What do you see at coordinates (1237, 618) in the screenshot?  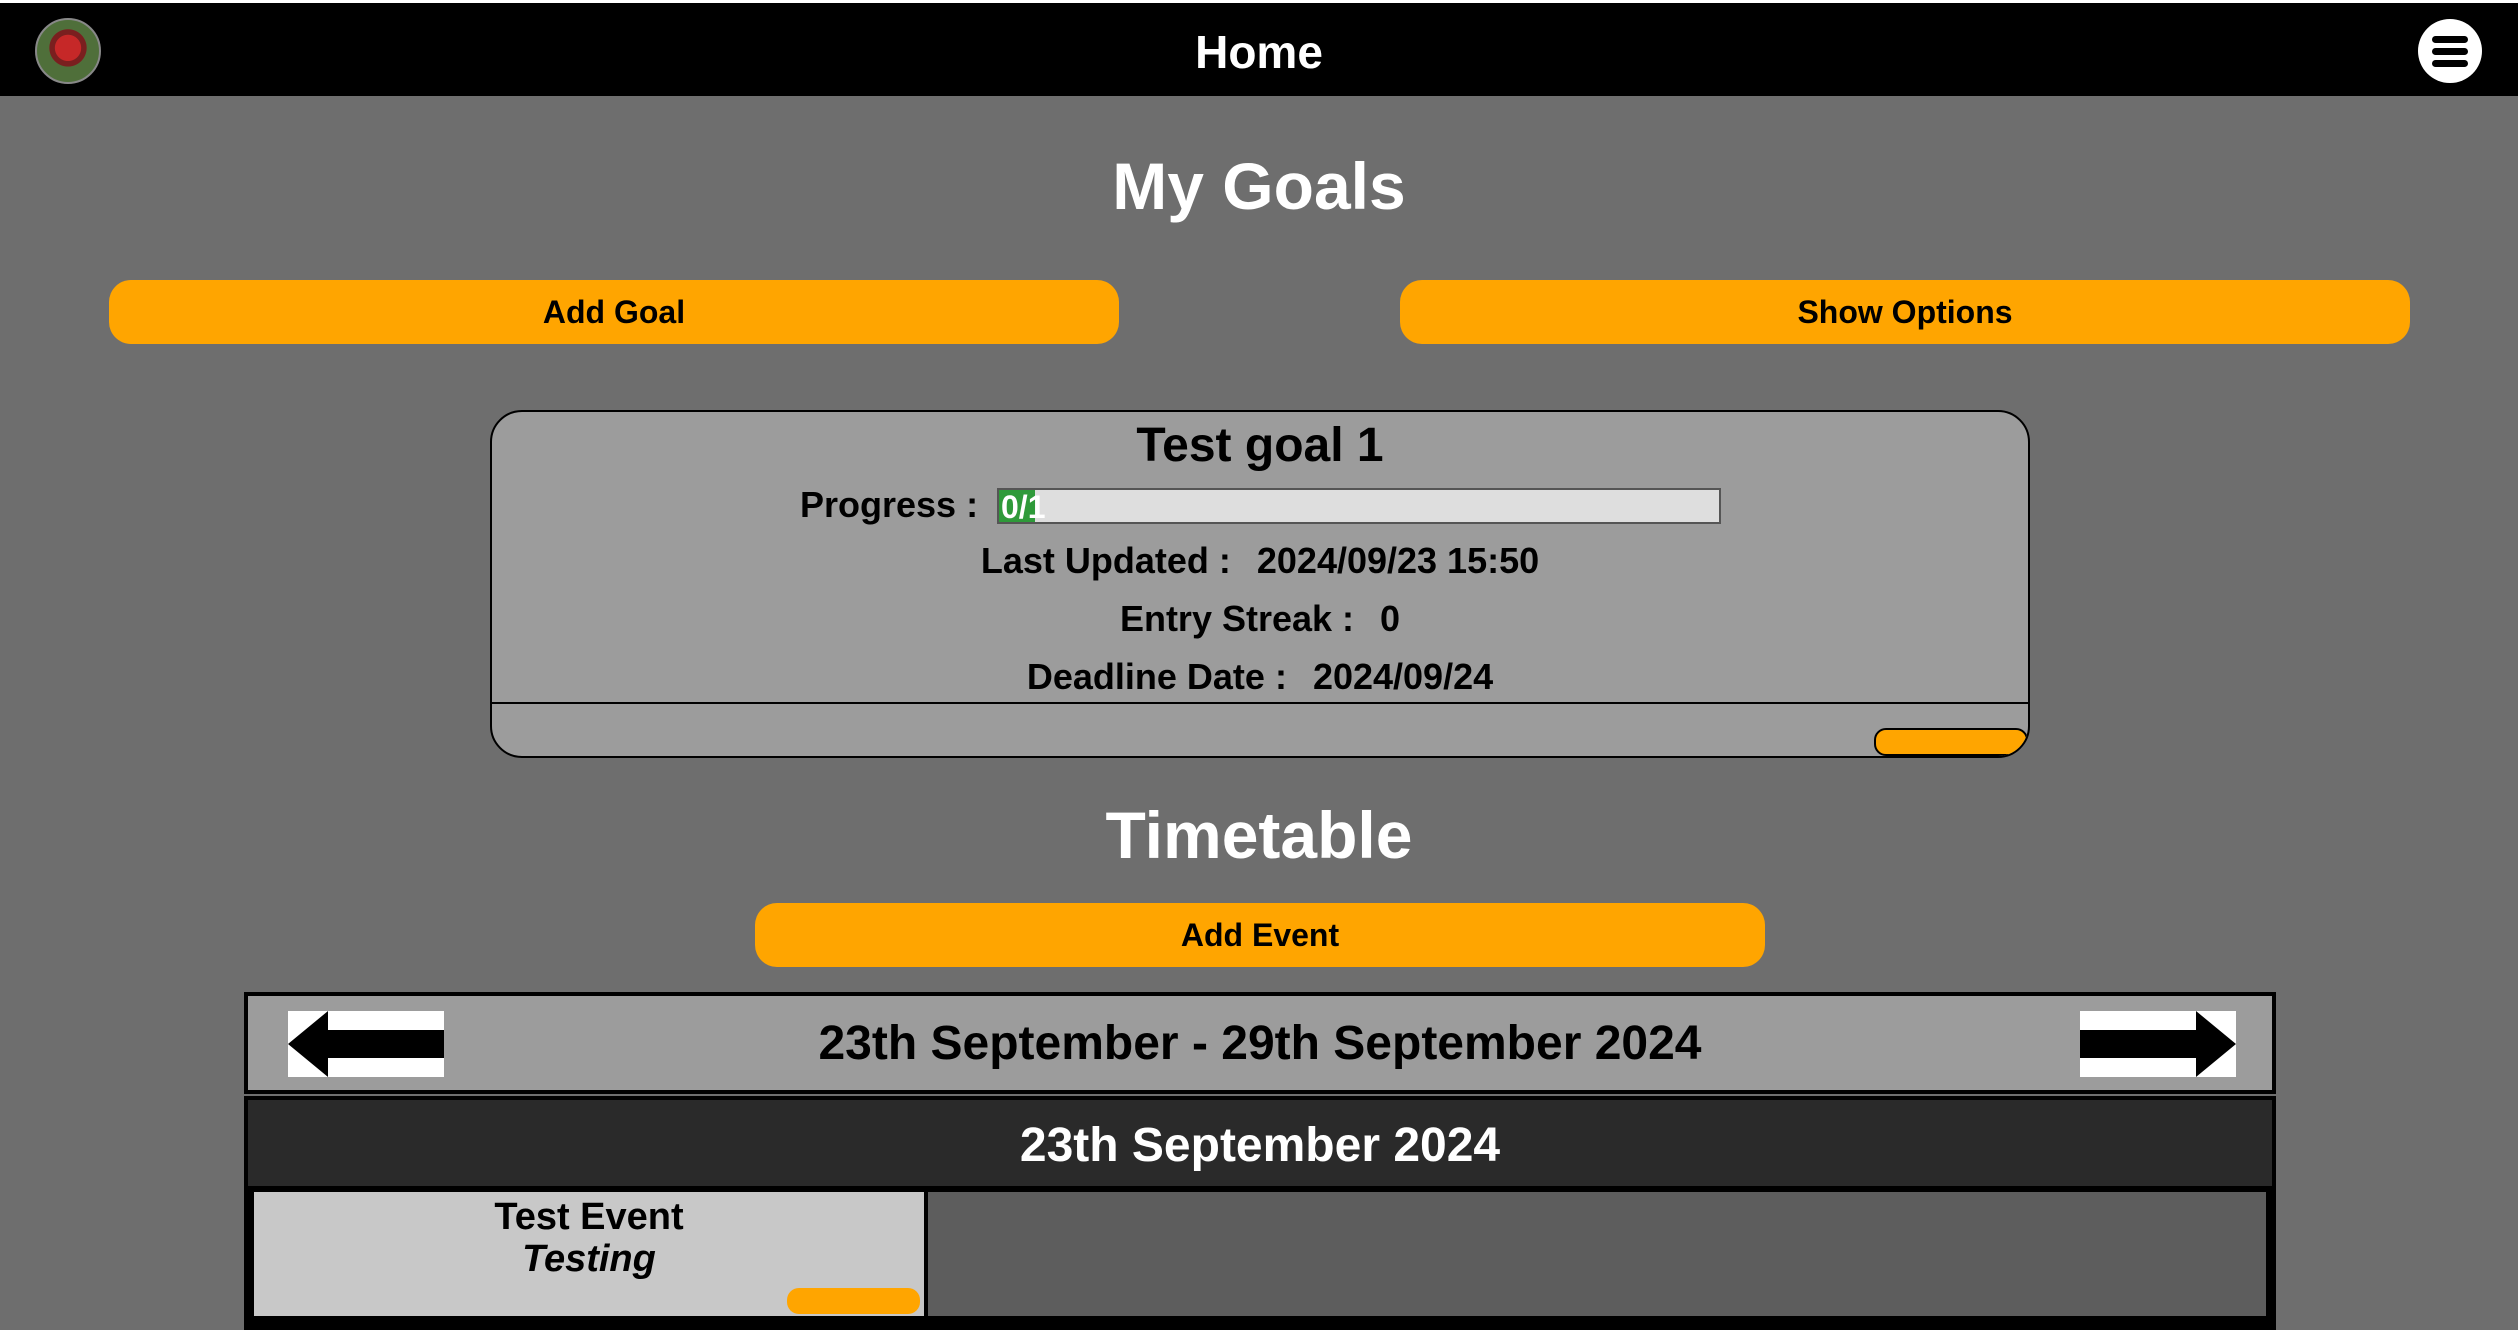 I see `entry-streak-label: Entry Streak :` at bounding box center [1237, 618].